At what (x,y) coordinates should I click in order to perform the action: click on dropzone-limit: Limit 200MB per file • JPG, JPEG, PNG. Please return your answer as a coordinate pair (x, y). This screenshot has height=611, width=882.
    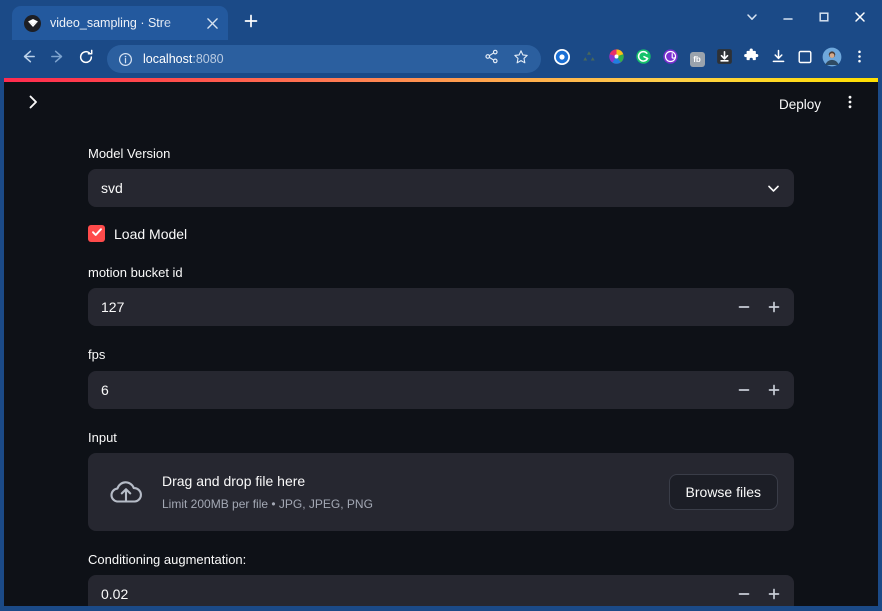
    Looking at the image, I should click on (267, 503).